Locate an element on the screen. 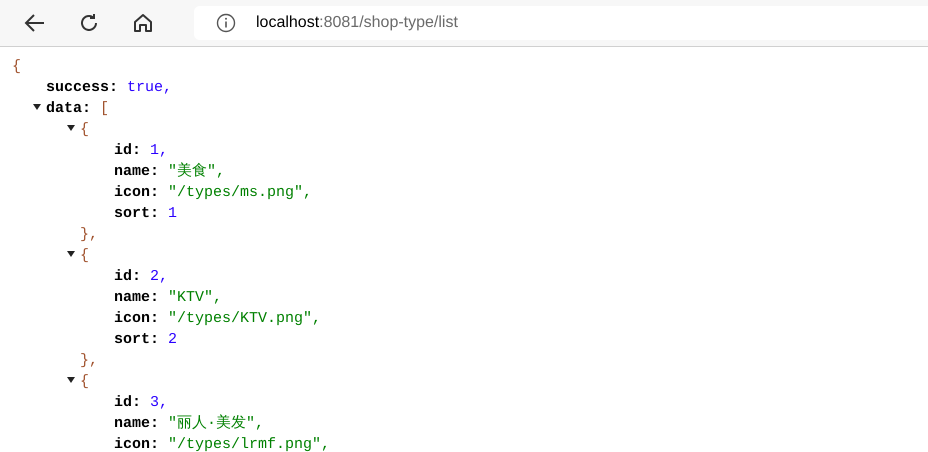 This screenshot has width=928, height=452. json-value: "美食", is located at coordinates (197, 171).